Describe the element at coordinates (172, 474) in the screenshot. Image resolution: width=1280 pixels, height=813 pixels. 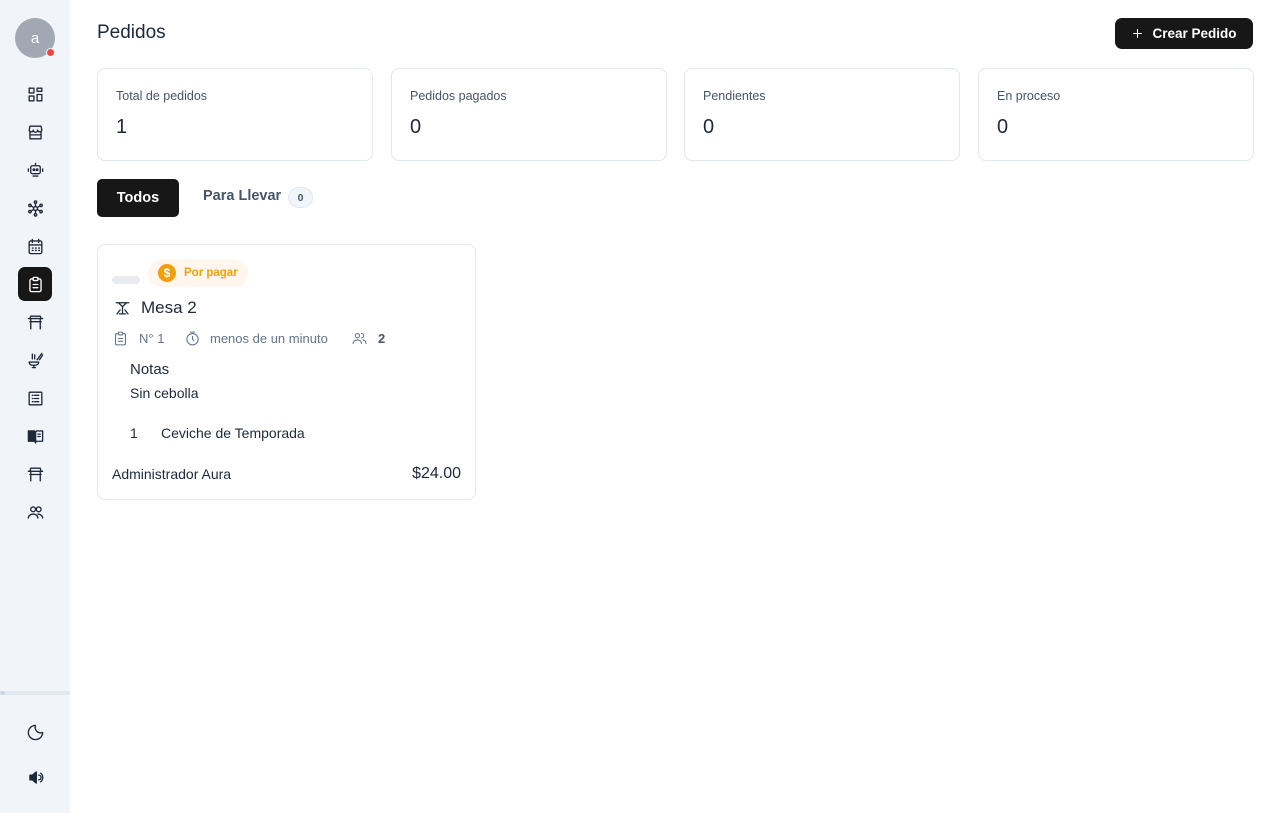
I see `order-user: Administrador Aura` at that location.